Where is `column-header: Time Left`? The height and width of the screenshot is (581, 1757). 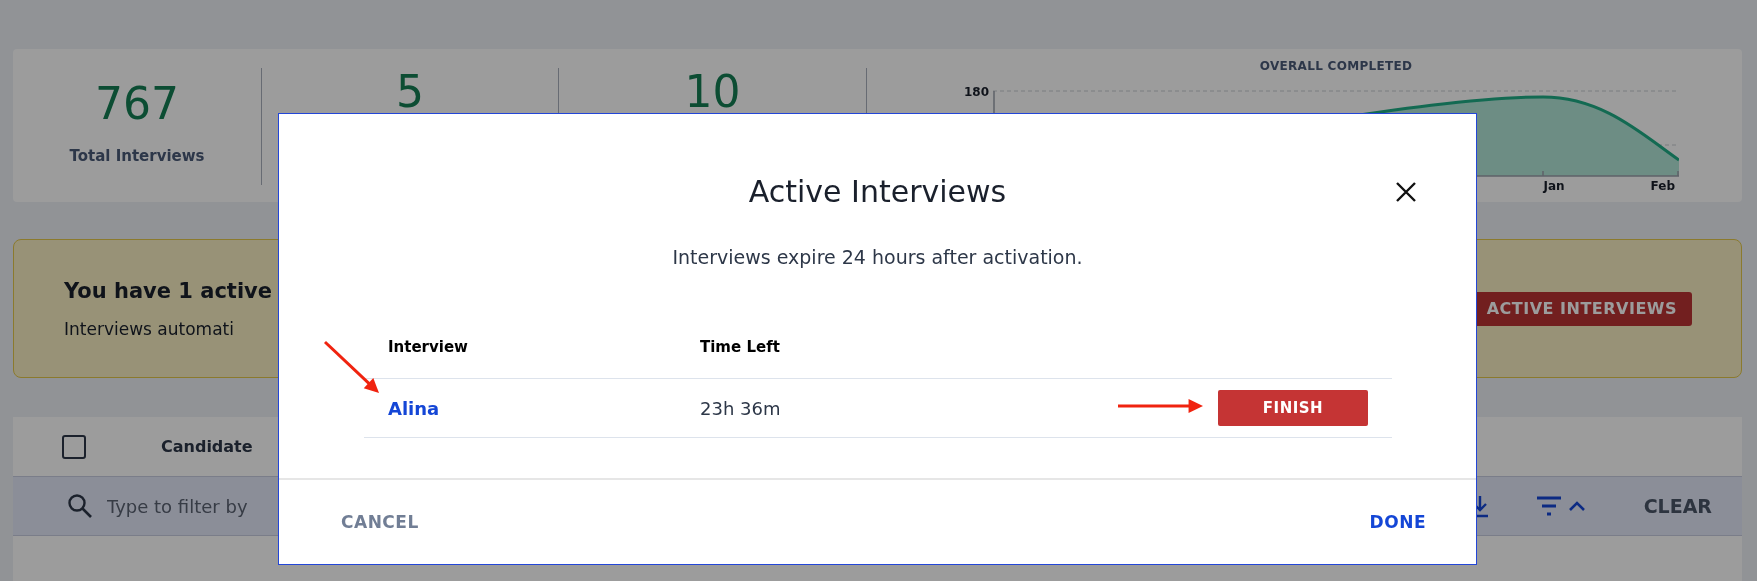
column-header: Time Left is located at coordinates (740, 347).